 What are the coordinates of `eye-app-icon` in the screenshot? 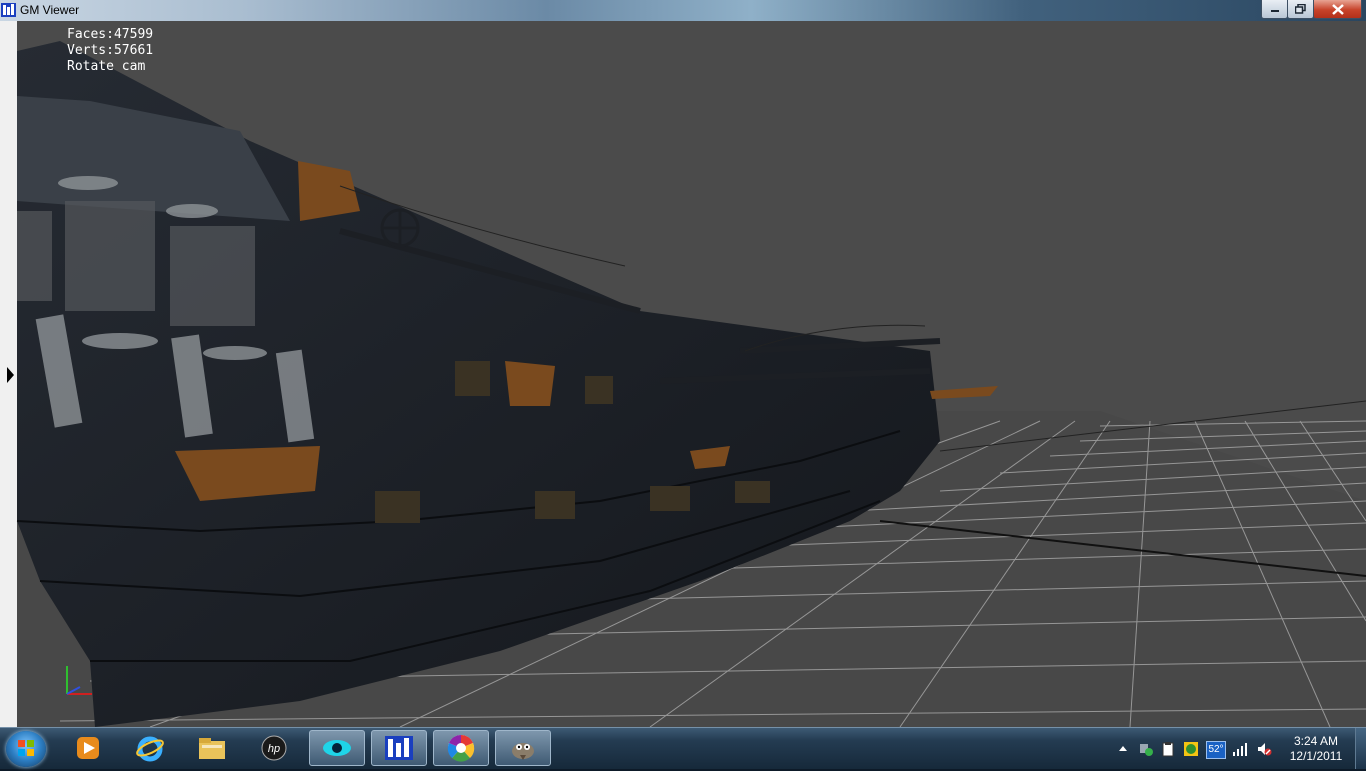 It's located at (337, 748).